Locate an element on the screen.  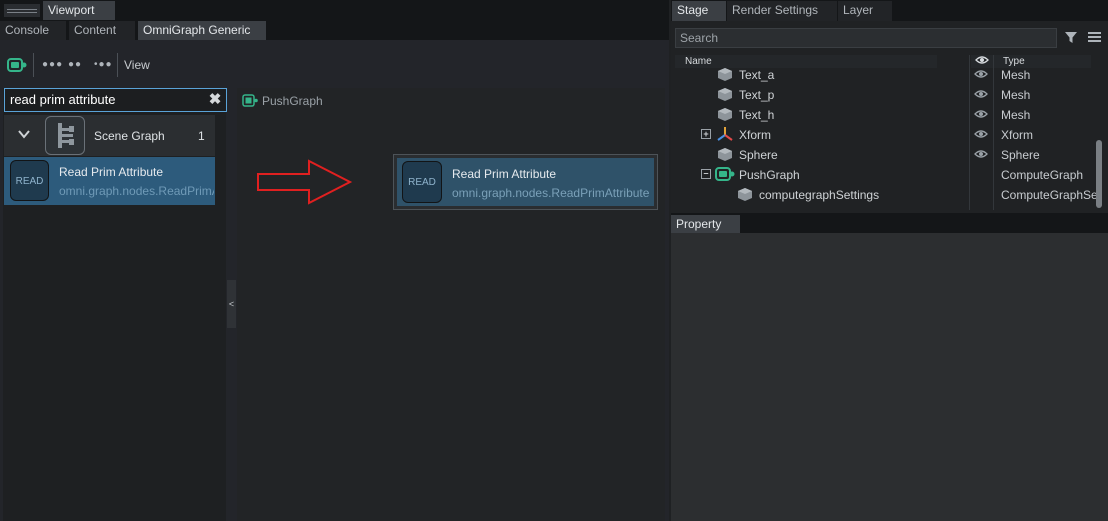
tree-item-computegraph-settings: computegraphSettings is located at coordinates (819, 195).